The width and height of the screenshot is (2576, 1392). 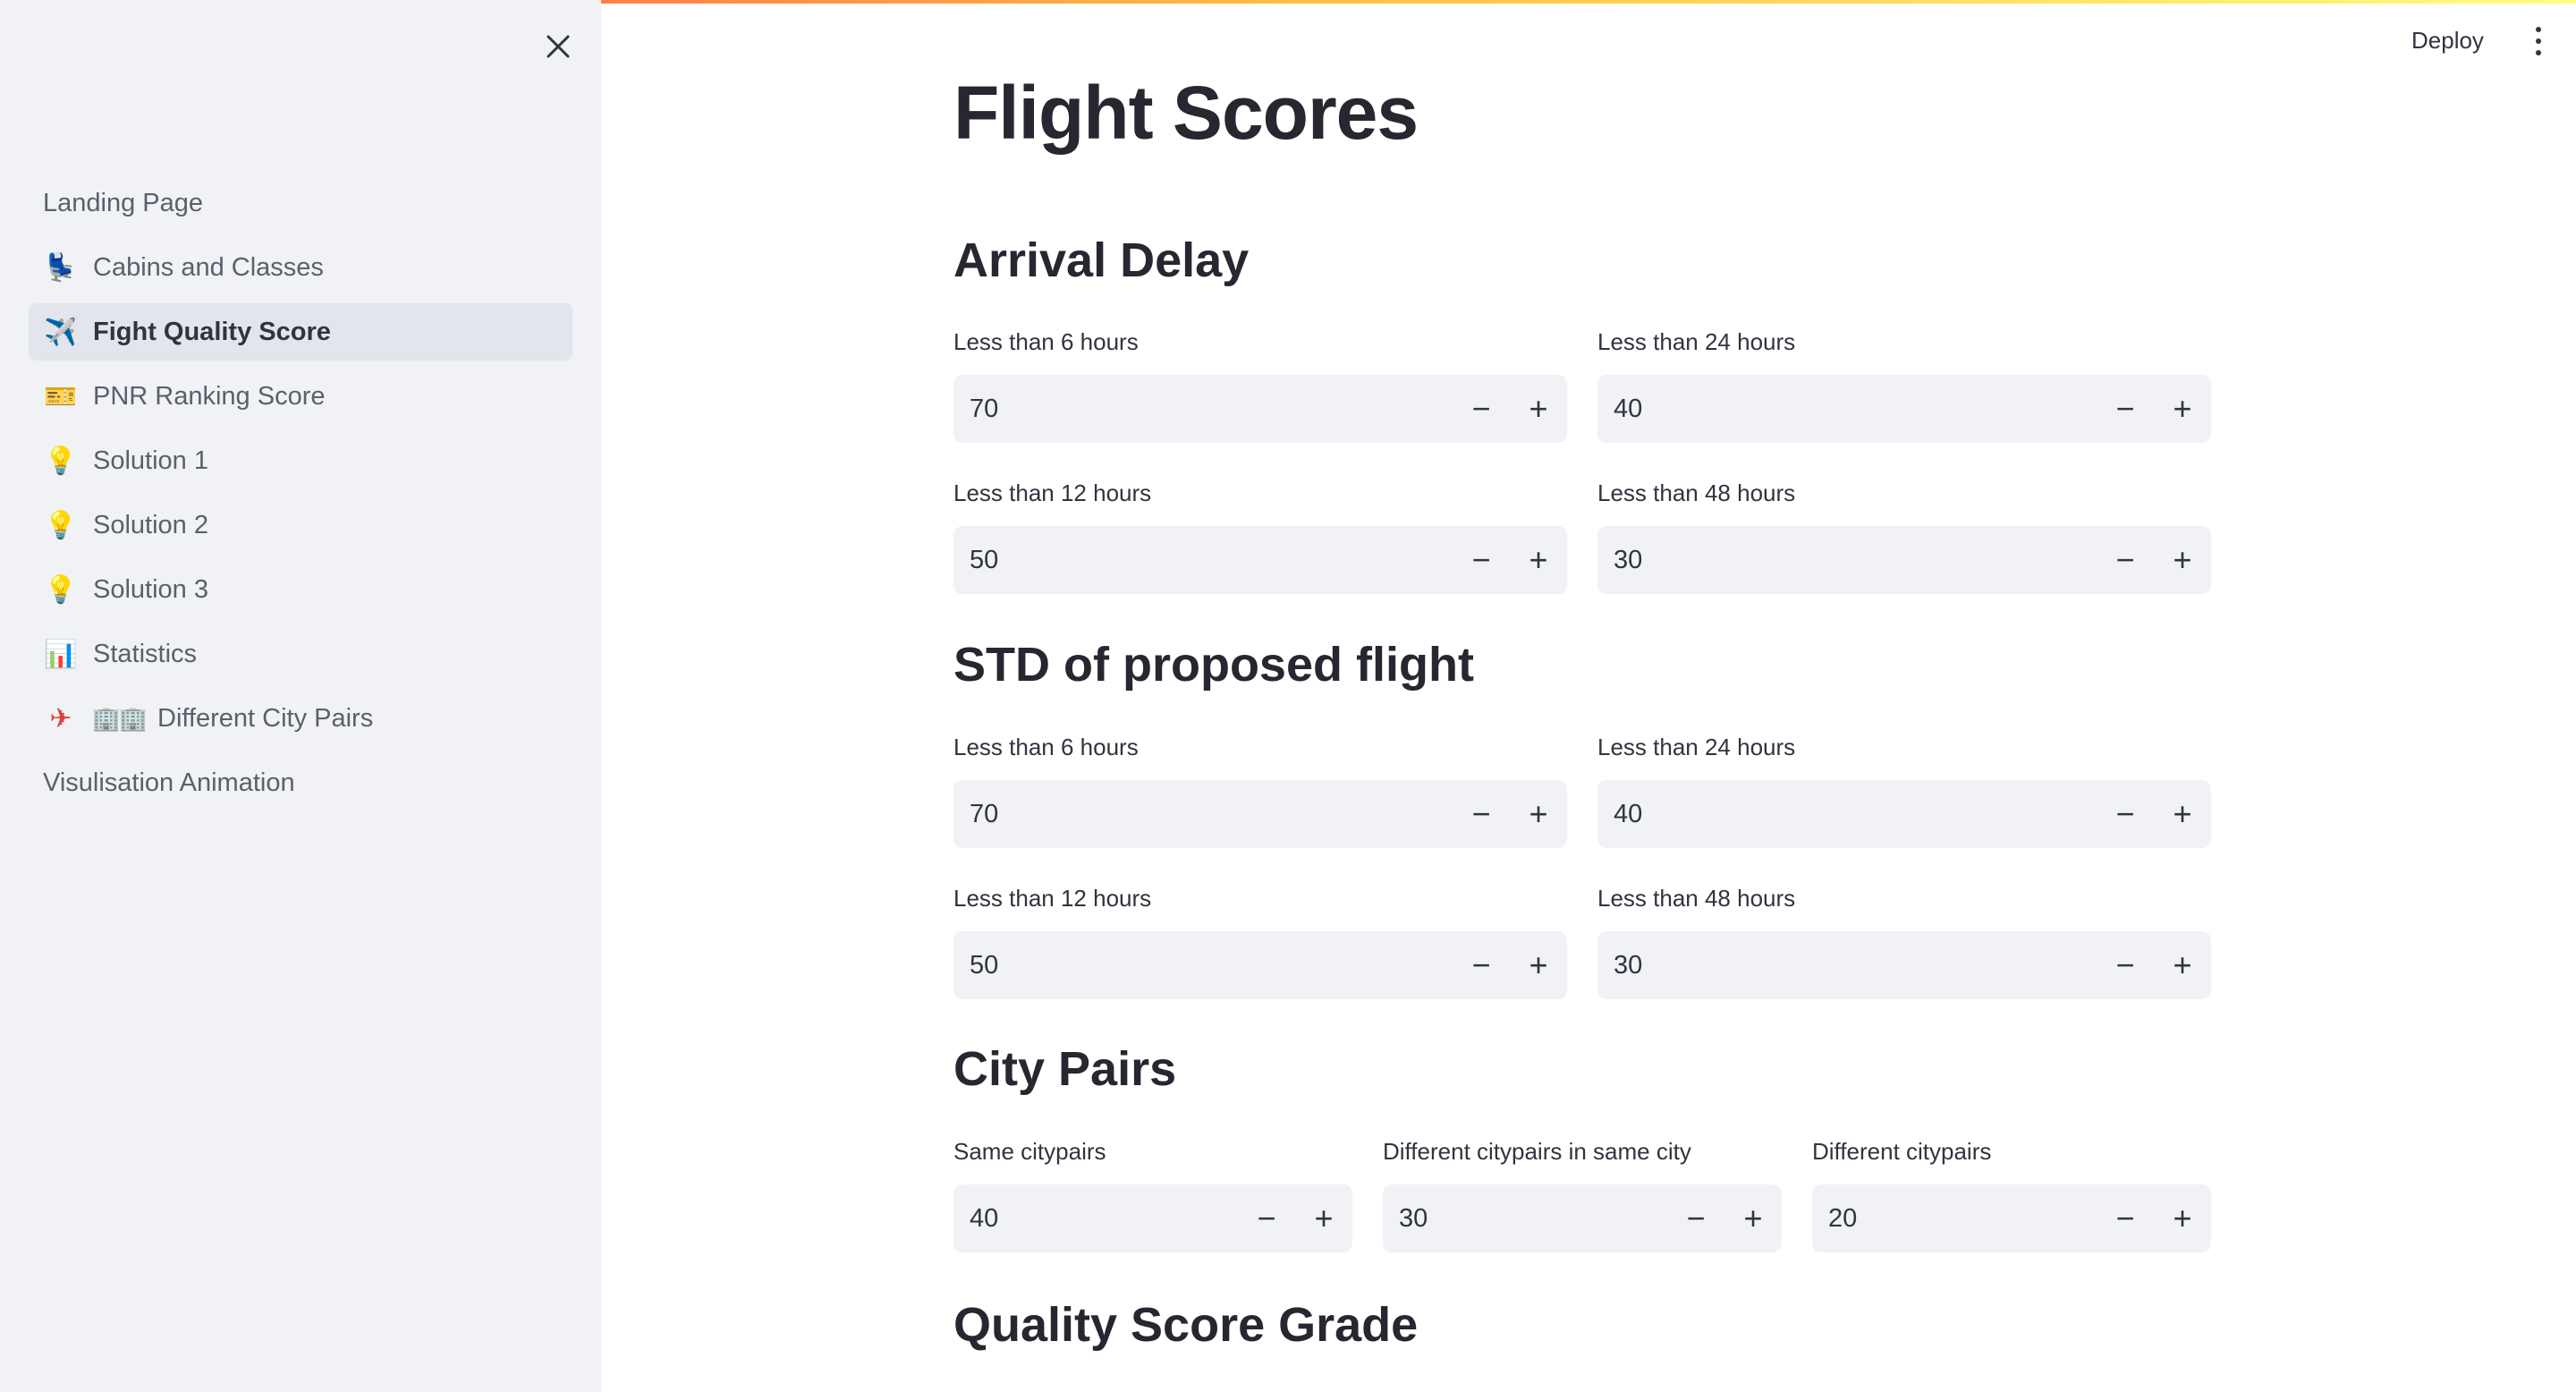 I want to click on arrival-delay-48h-field: Less than 48 hours 30 − +, so click(x=1904, y=536).